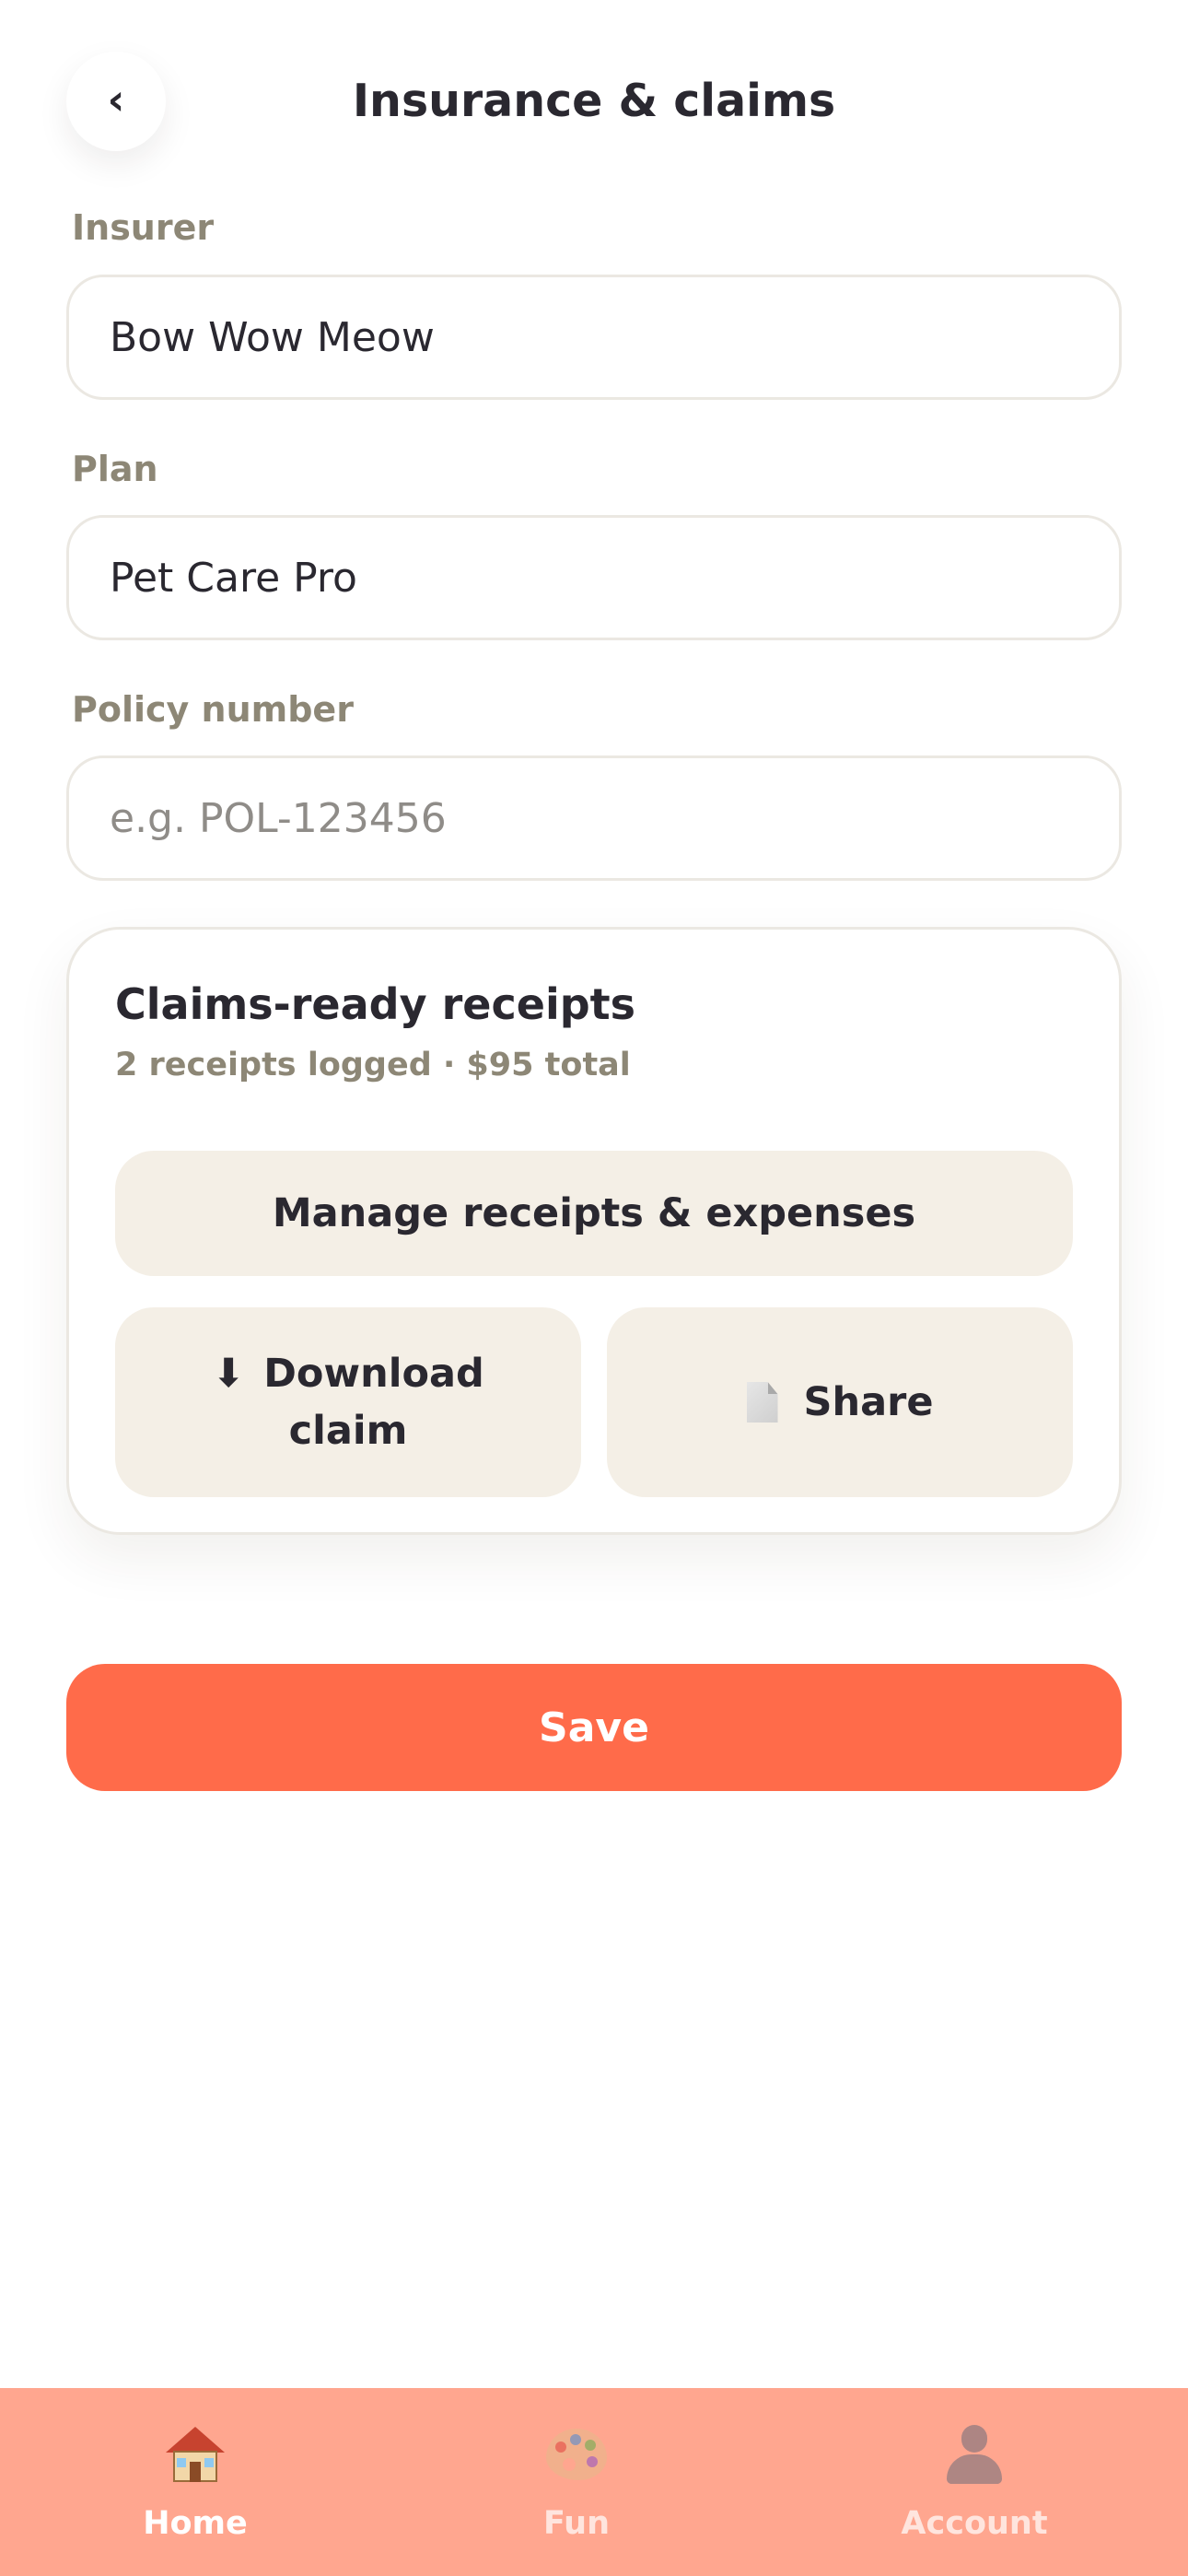 This screenshot has height=2576, width=1188. Describe the element at coordinates (213, 709) in the screenshot. I see `policy-number-label: Policy number` at that location.